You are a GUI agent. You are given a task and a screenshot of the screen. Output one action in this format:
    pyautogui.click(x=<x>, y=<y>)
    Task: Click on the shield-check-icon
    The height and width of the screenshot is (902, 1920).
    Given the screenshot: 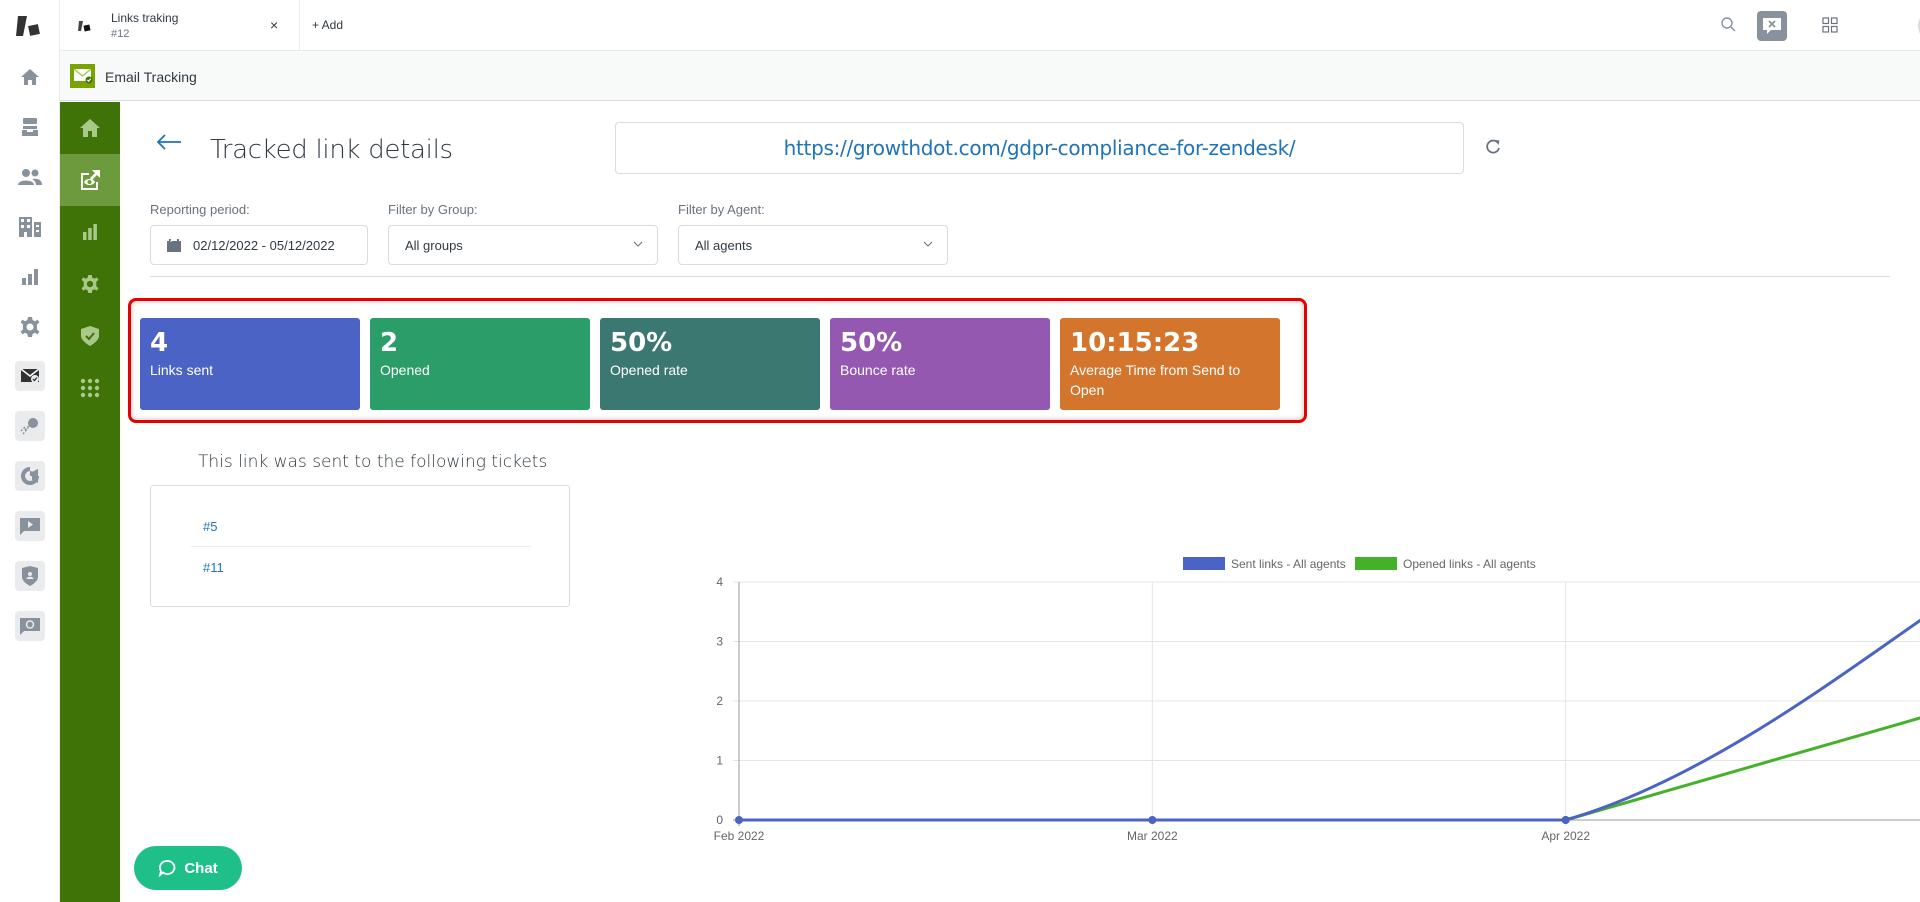 What is the action you would take?
    pyautogui.click(x=90, y=336)
    